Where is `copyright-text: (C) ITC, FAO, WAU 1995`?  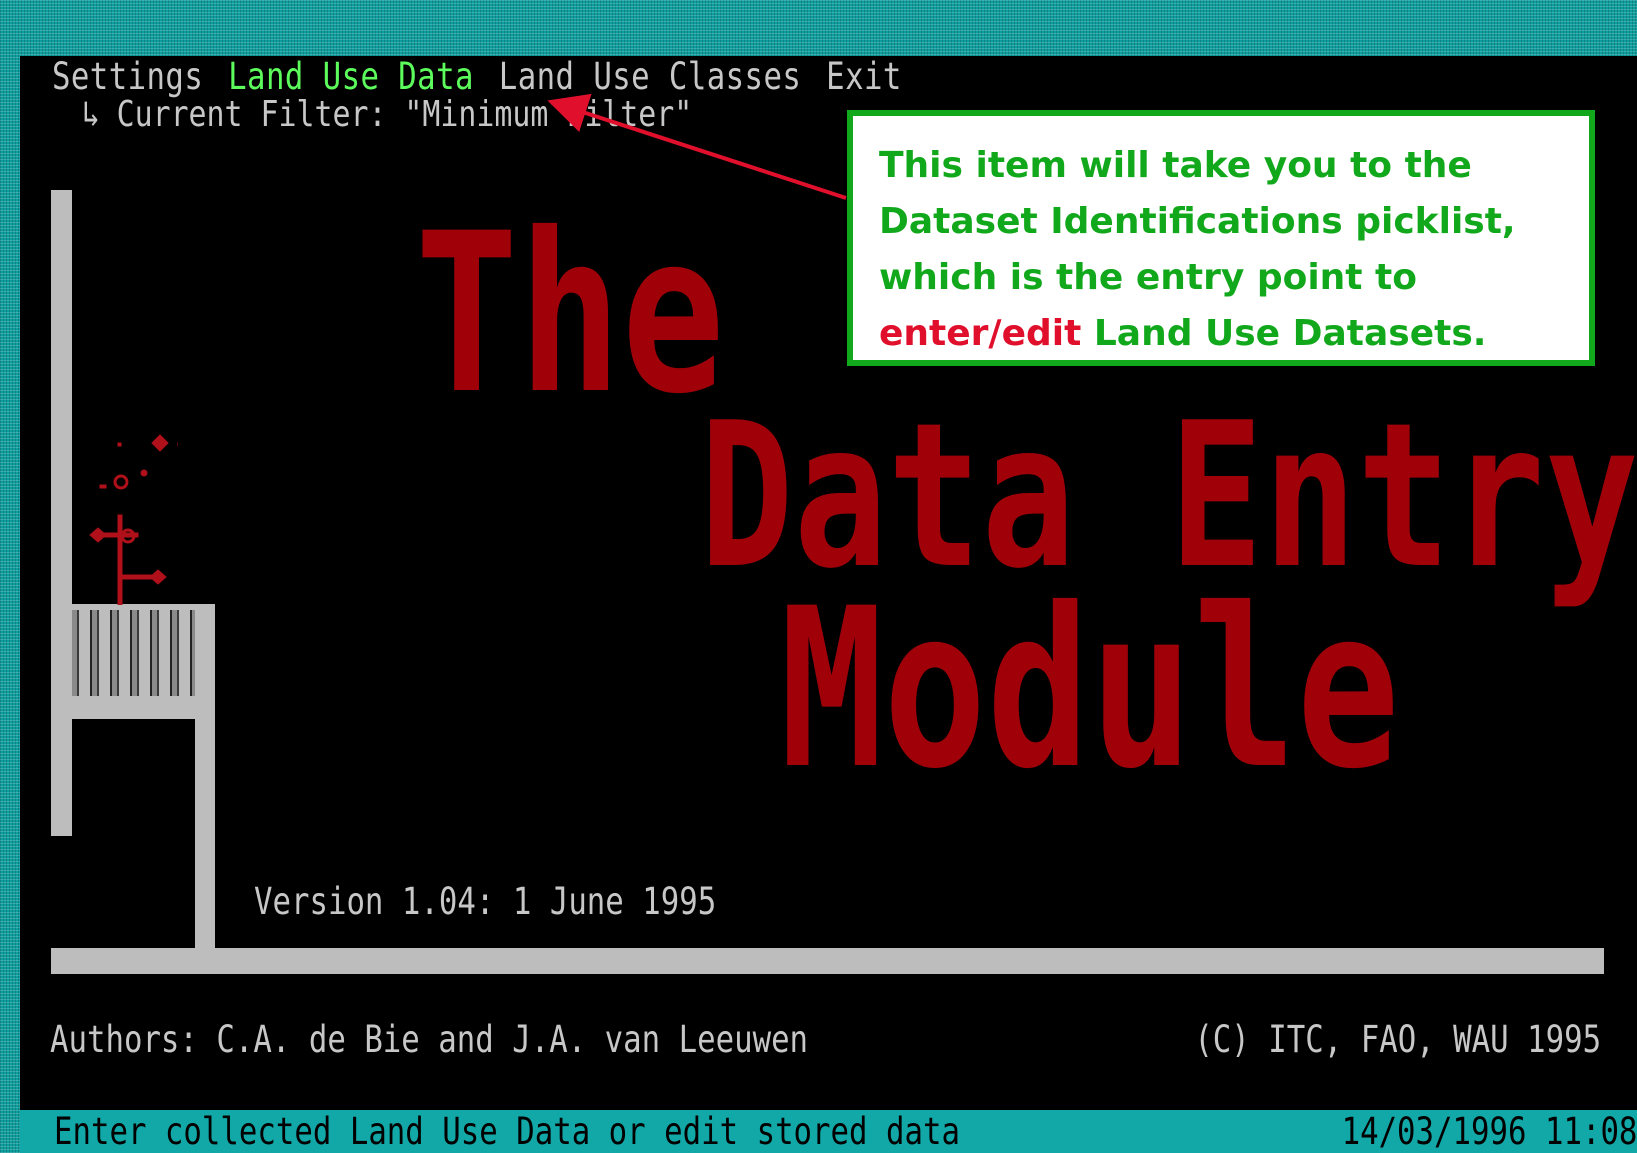
copyright-text: (C) ITC, FAO, WAU 1995 is located at coordinates (1397, 1039).